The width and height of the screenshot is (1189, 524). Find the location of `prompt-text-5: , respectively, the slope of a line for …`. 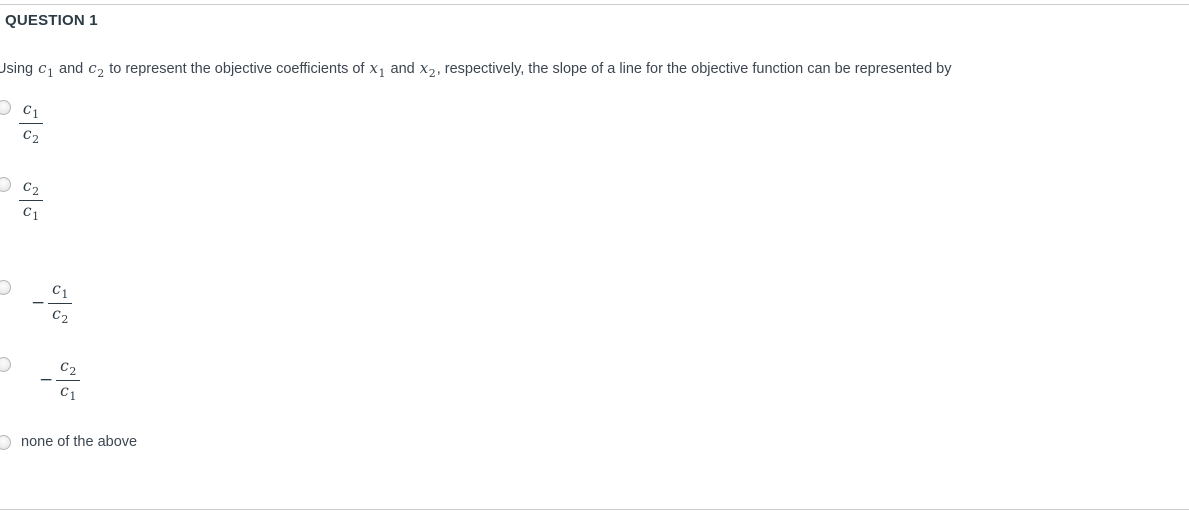

prompt-text-5: , respectively, the slope of a line for … is located at coordinates (694, 69).